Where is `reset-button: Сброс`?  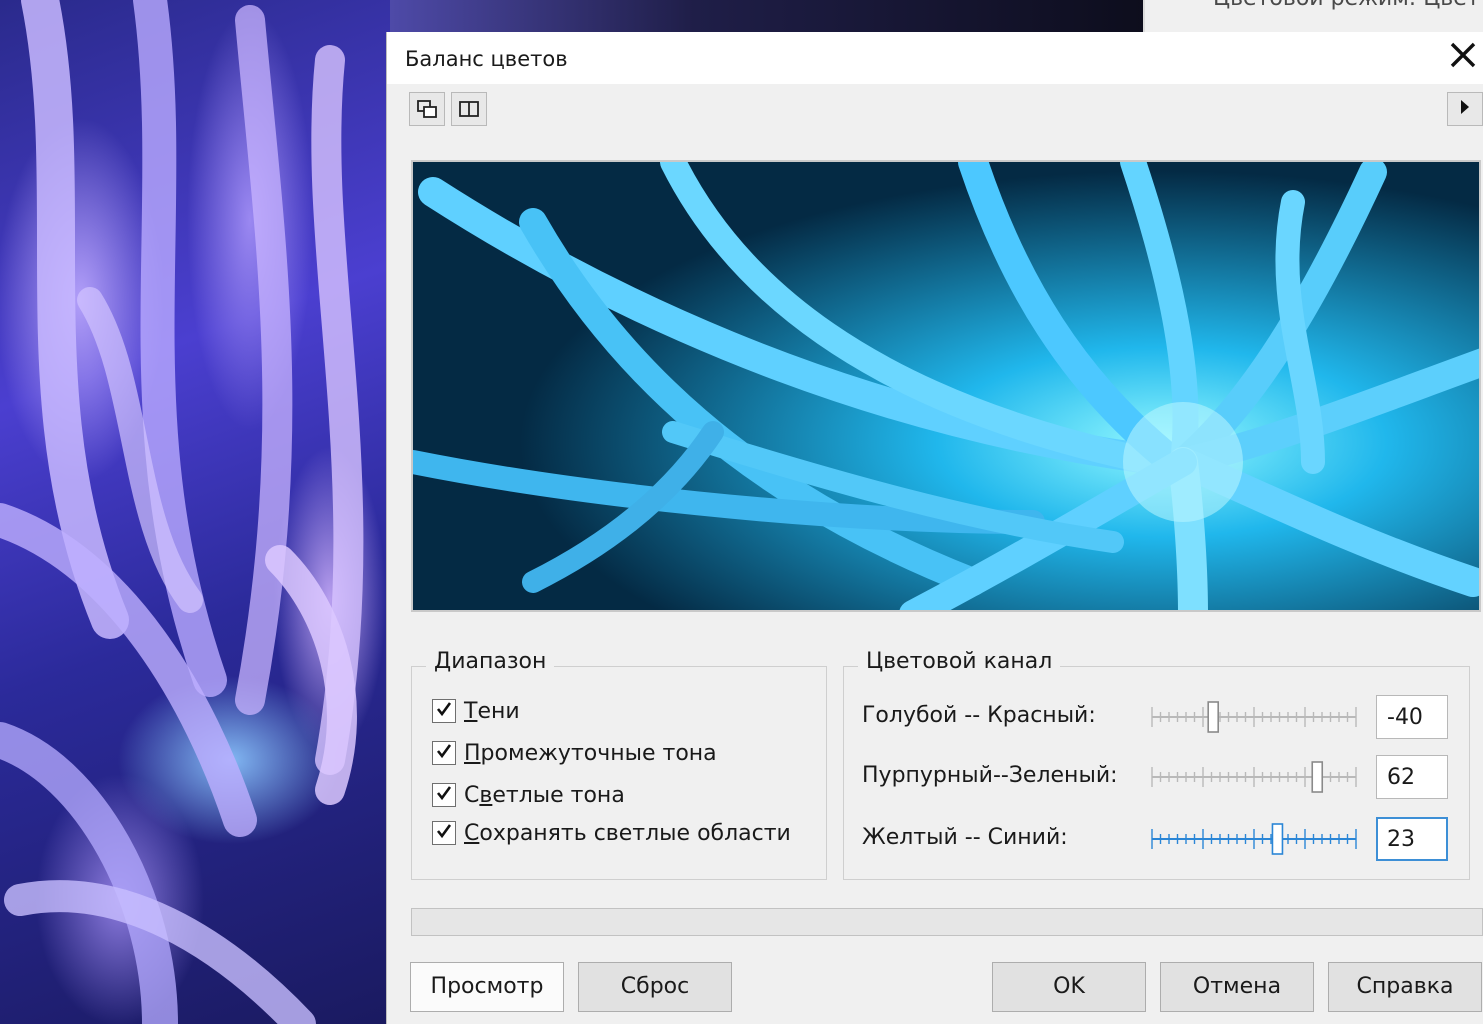 reset-button: Сброс is located at coordinates (655, 987).